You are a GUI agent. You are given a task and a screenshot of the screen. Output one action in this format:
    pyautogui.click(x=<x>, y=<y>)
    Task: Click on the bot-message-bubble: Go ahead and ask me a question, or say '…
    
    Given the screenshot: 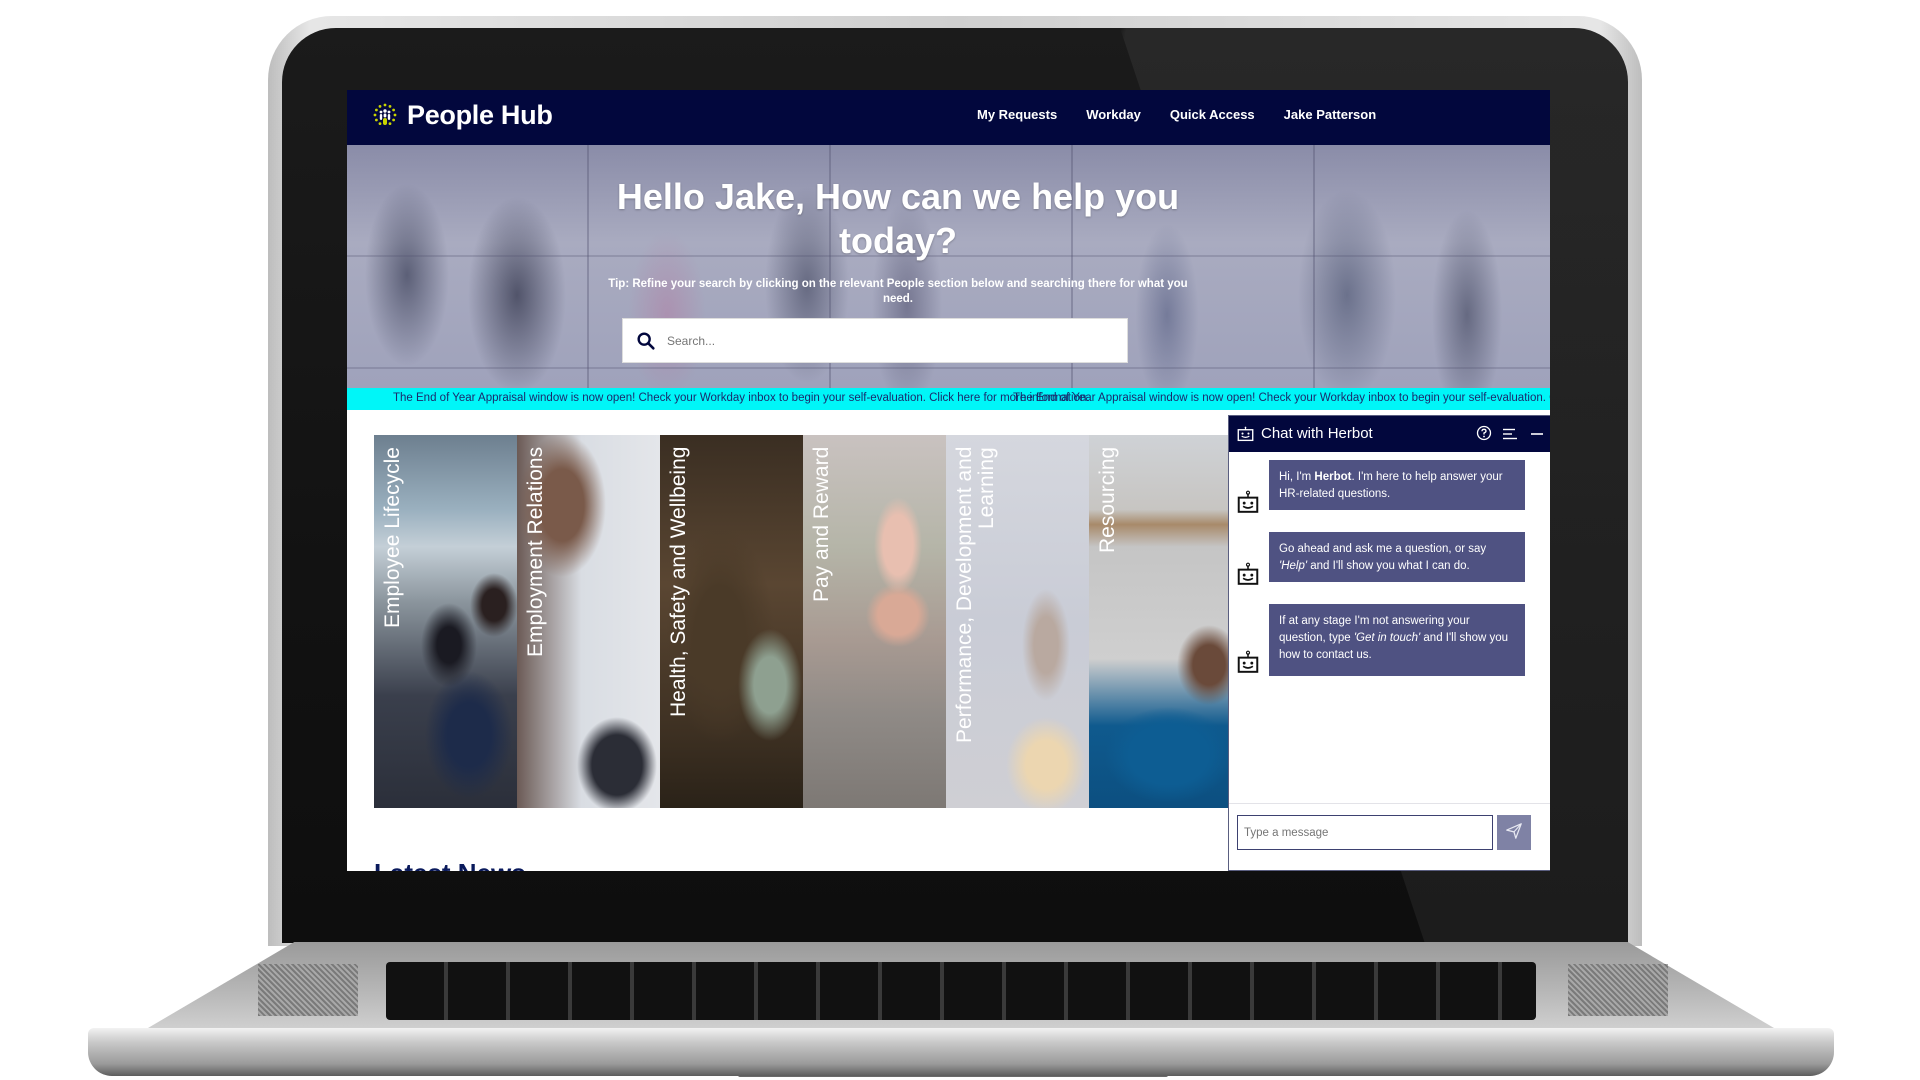 What is the action you would take?
    pyautogui.click(x=1397, y=557)
    